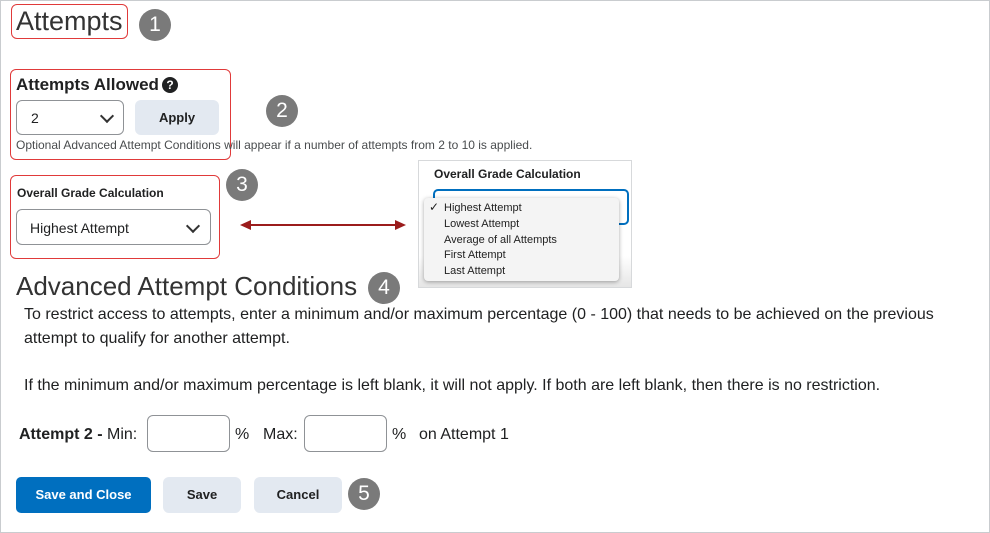  What do you see at coordinates (122, 434) in the screenshot?
I see `min-label: Min:` at bounding box center [122, 434].